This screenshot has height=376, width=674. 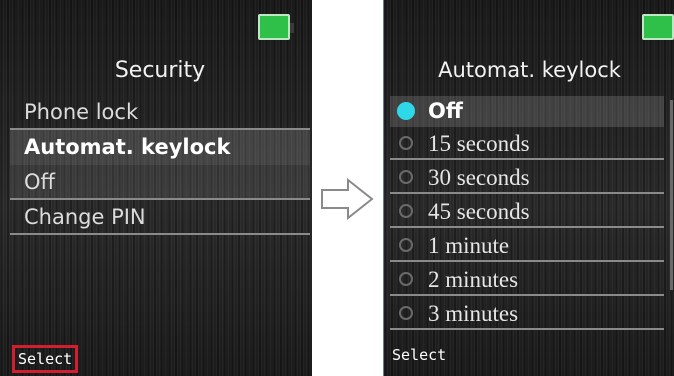 I want to click on scrollbar, so click(x=671, y=195).